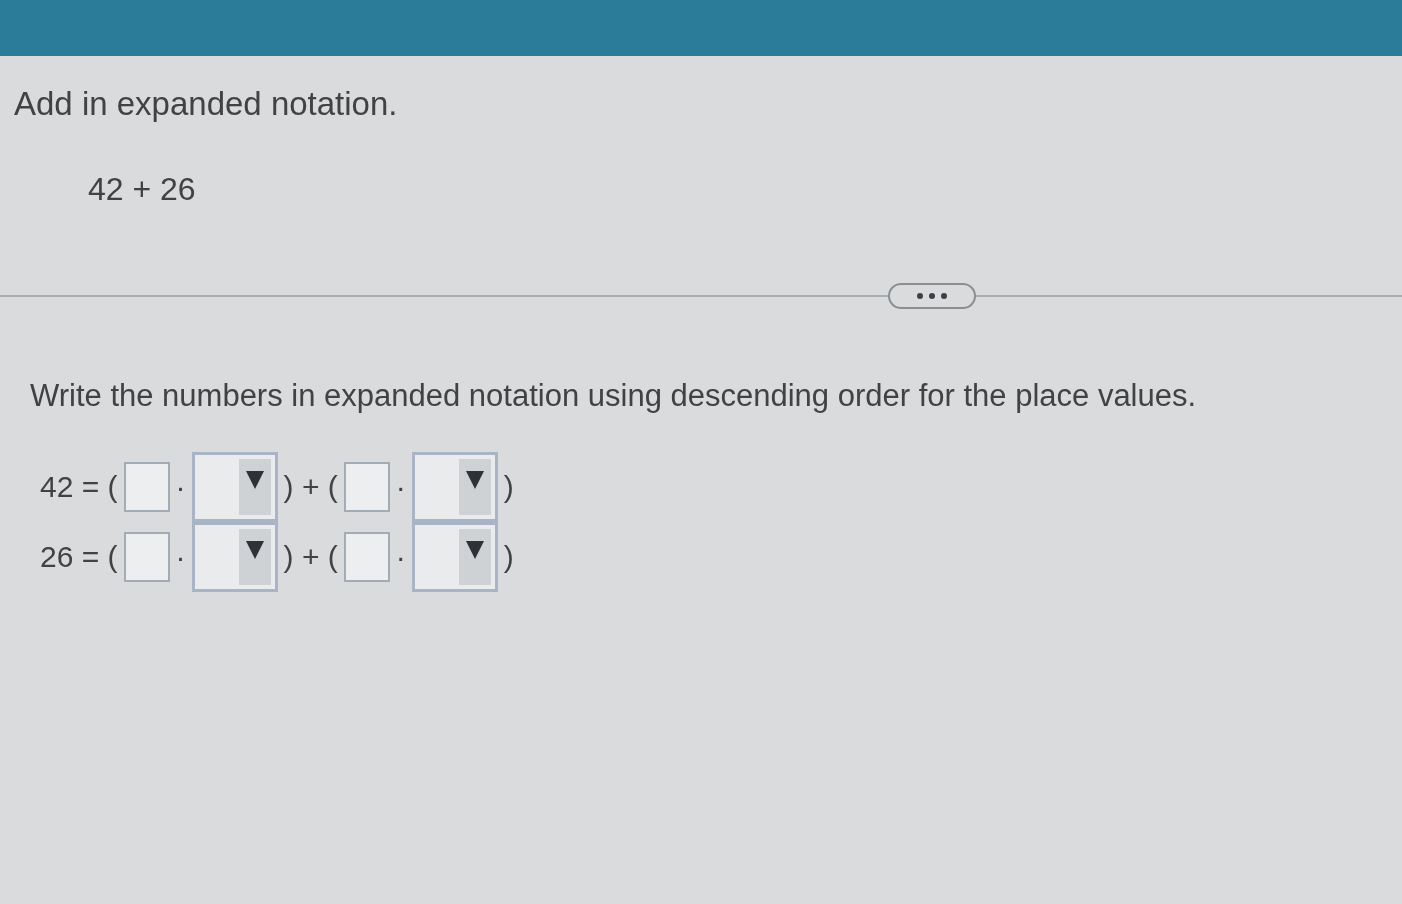  I want to click on question-text: Add in expanded notation., so click(206, 104).